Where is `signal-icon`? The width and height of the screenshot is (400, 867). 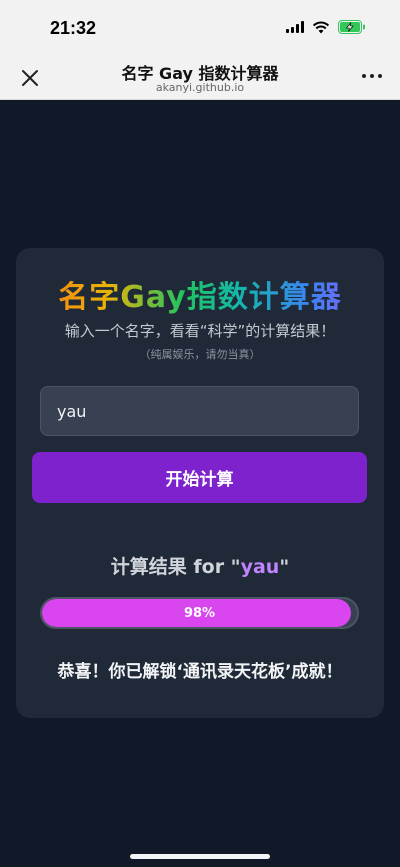
signal-icon is located at coordinates (295, 27).